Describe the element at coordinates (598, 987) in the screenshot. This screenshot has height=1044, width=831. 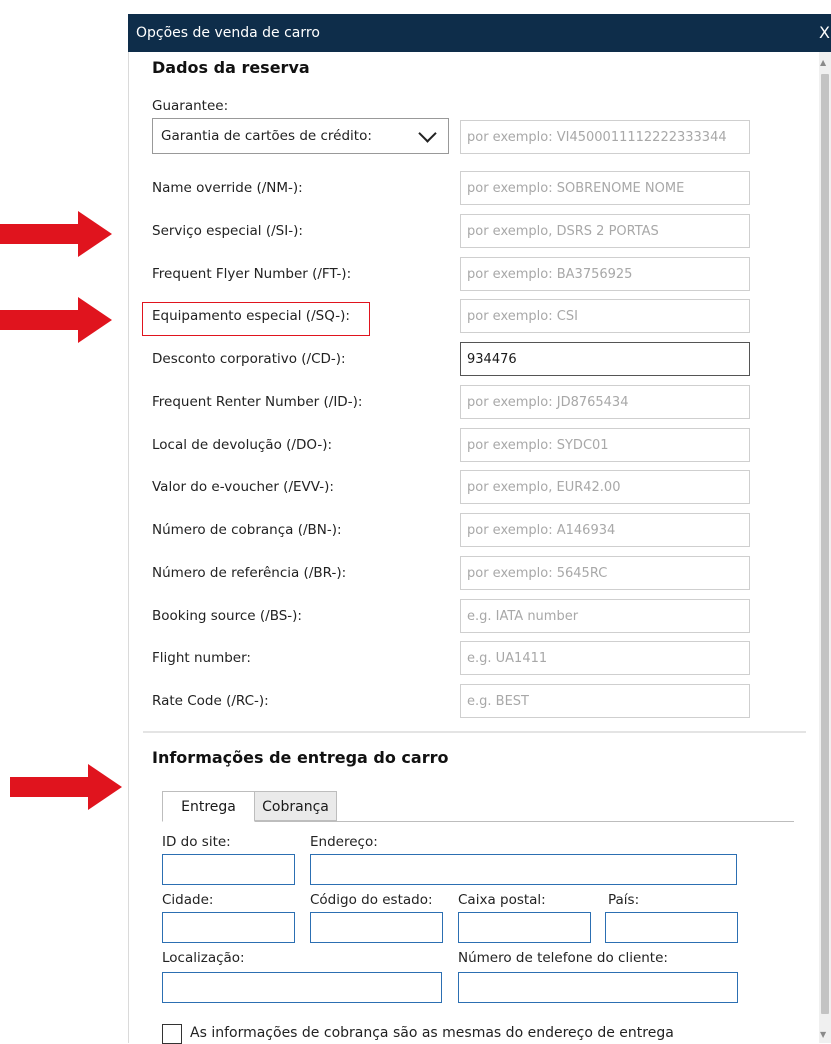
I see `customer-phone-input` at that location.